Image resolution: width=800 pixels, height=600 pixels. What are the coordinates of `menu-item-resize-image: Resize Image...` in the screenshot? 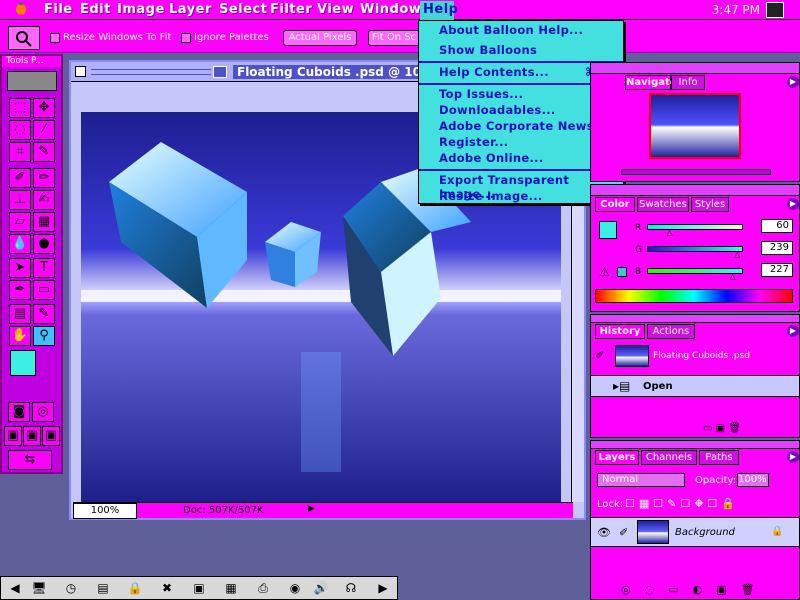 It's located at (491, 196).